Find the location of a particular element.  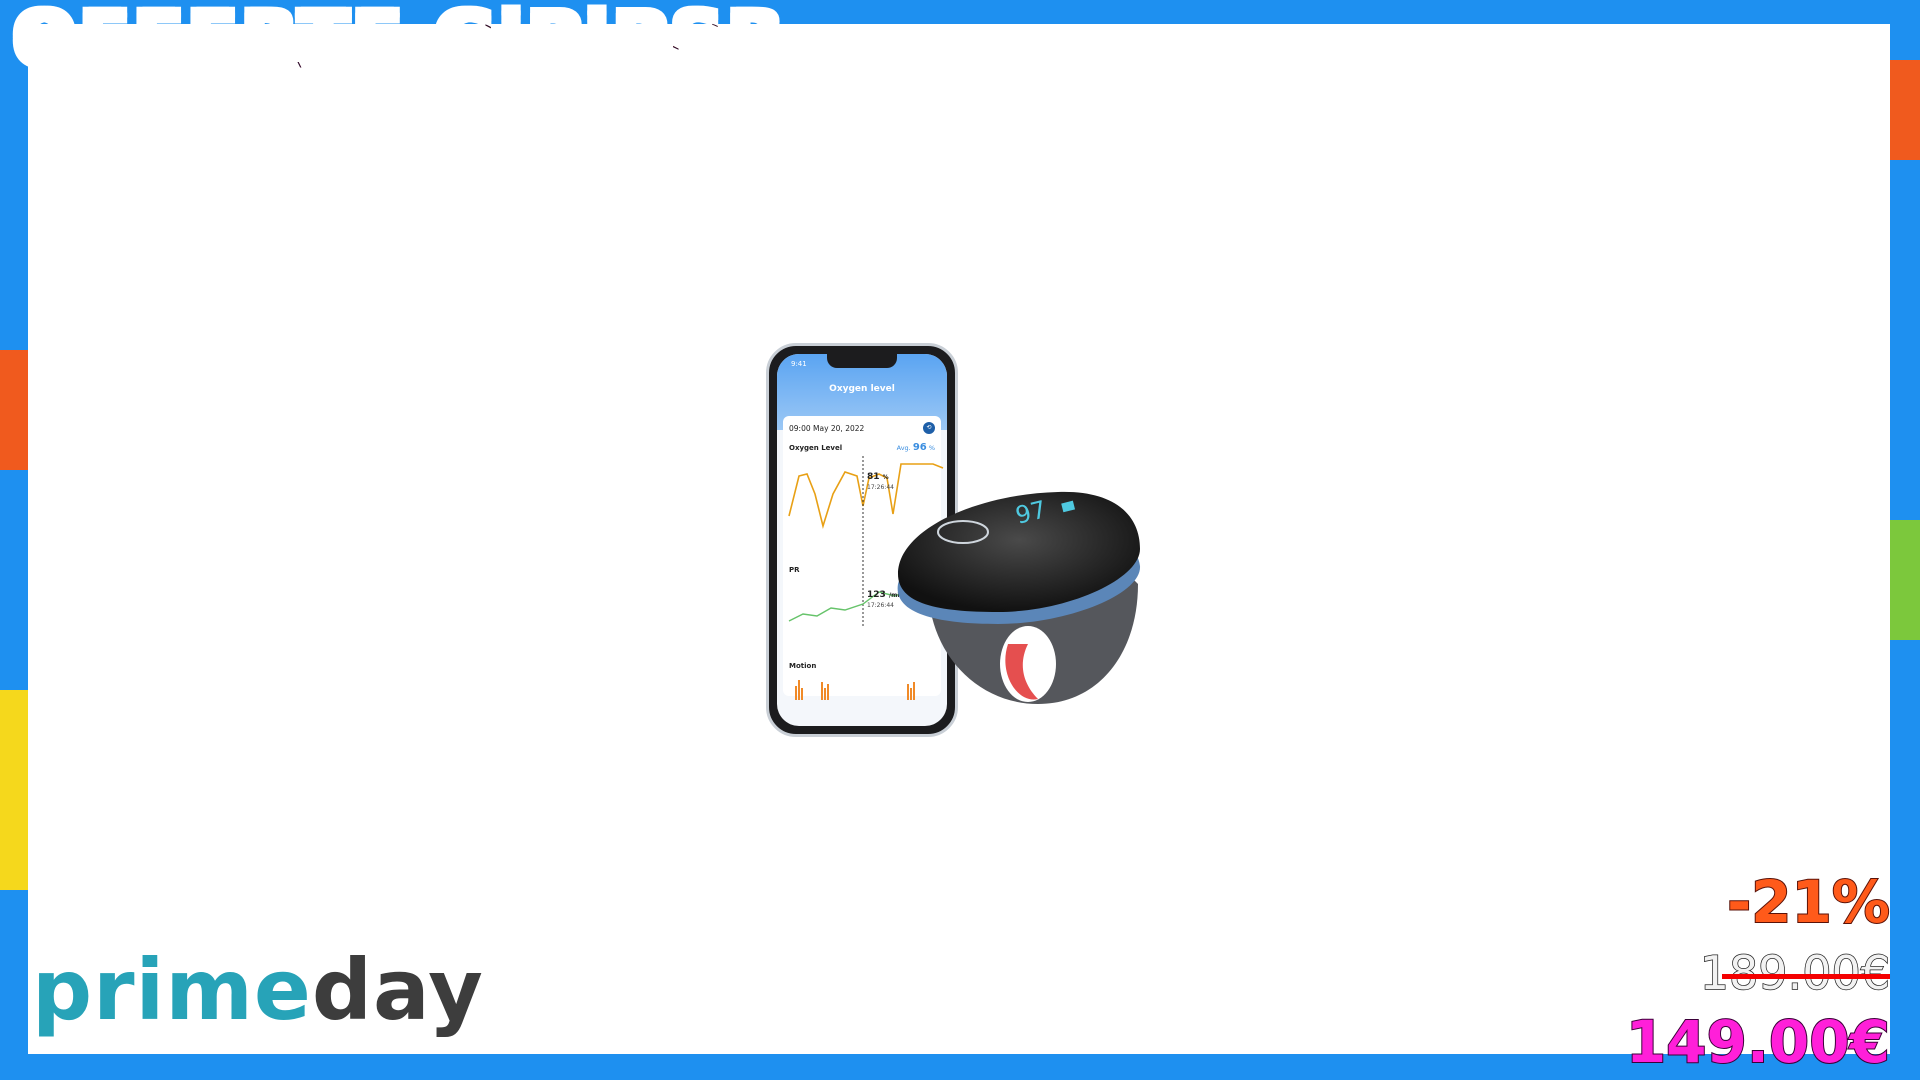

day-logo-word: day is located at coordinates (397, 990).